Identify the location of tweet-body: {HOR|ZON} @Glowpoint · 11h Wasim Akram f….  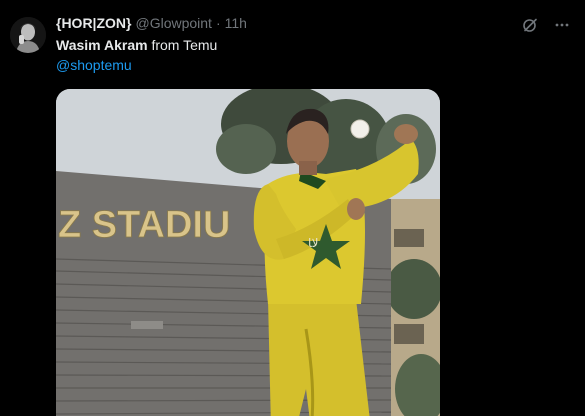
(314, 44).